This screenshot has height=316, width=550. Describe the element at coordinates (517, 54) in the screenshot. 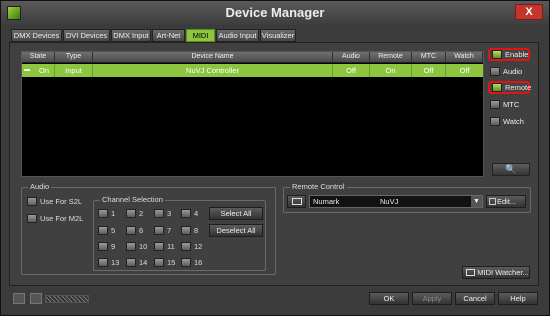

I see `enable-label: Enable` at that location.